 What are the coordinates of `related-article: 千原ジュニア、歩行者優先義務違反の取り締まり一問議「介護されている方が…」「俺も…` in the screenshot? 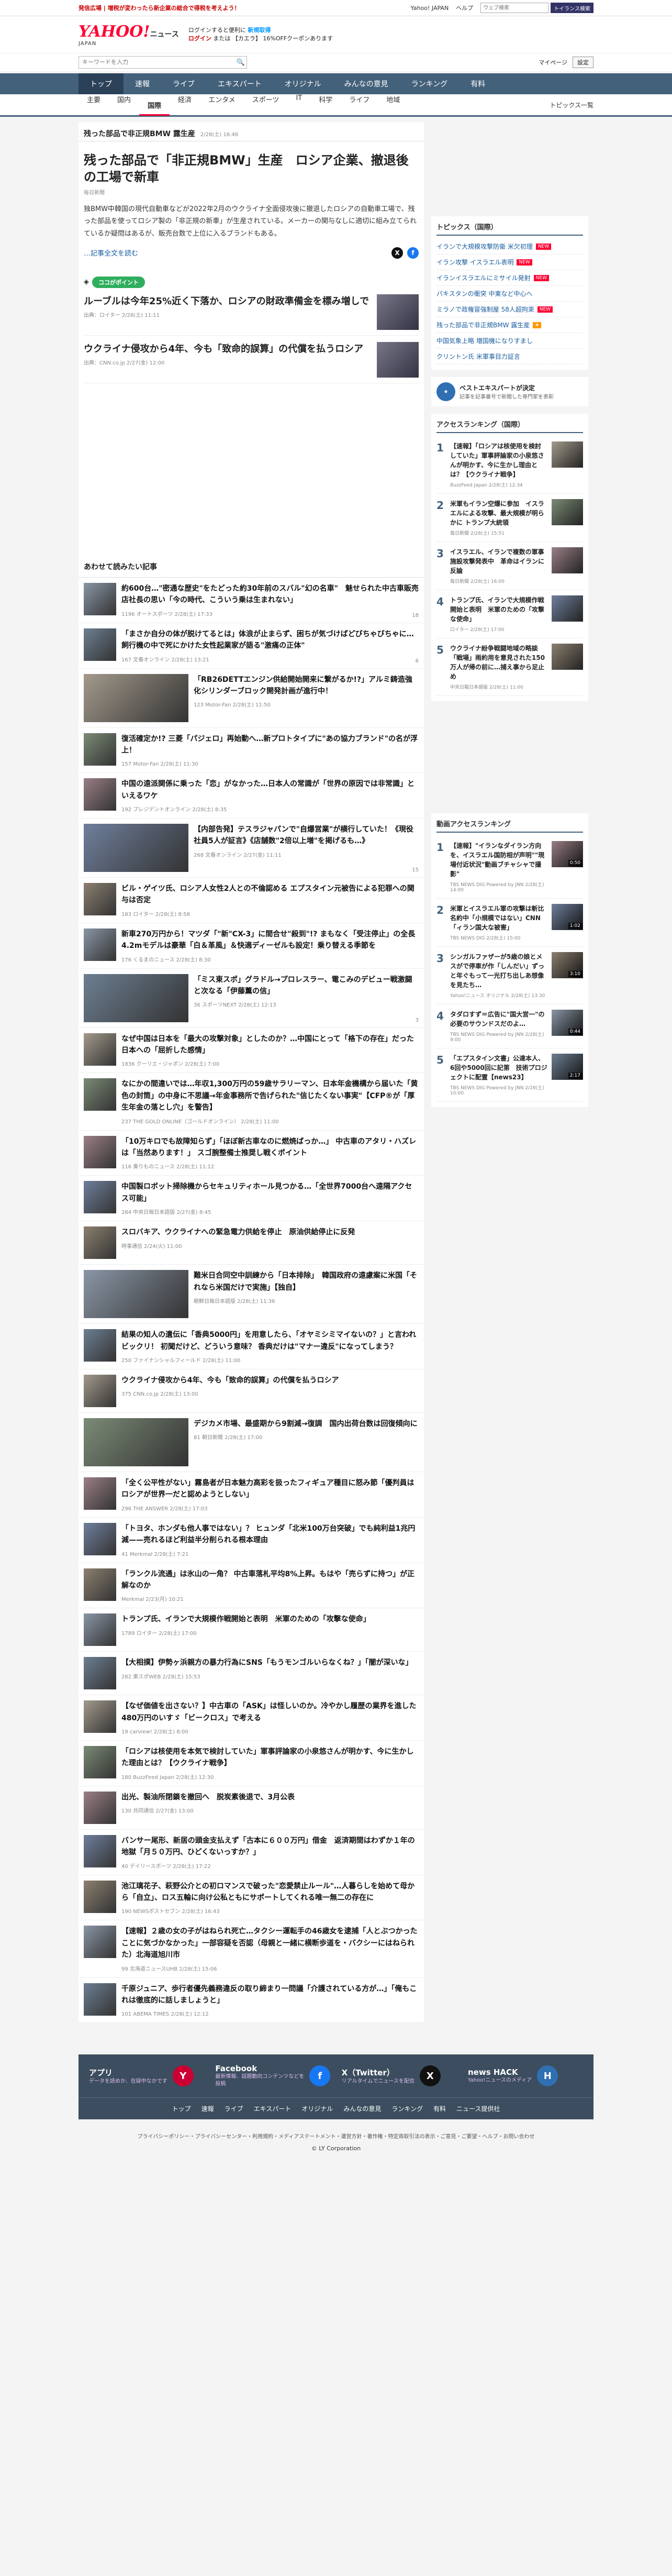 It's located at (251, 2001).